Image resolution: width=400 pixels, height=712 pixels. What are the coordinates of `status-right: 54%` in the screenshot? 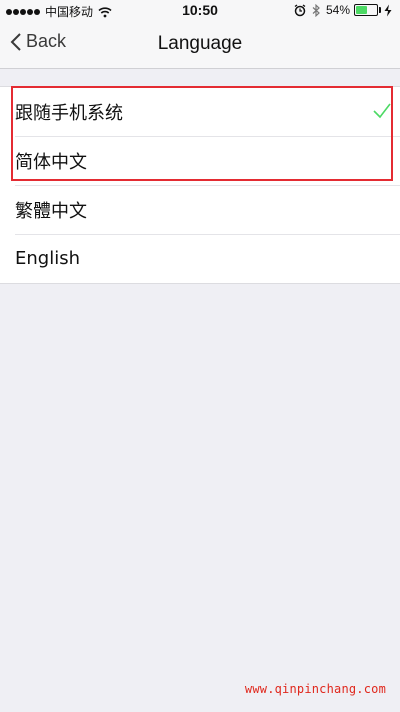 It's located at (344, 10).